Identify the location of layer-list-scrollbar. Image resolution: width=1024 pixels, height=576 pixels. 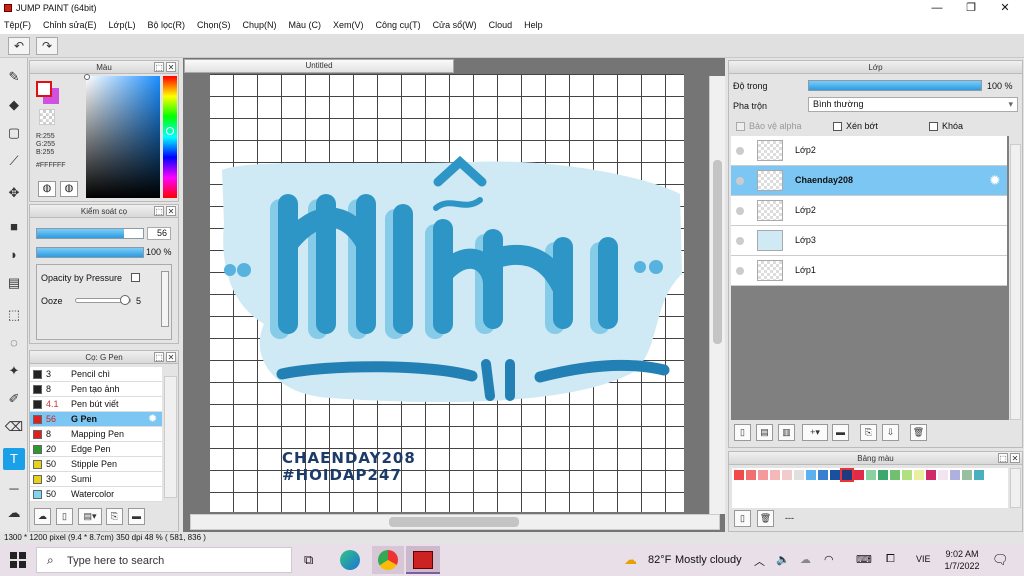
(1015, 282).